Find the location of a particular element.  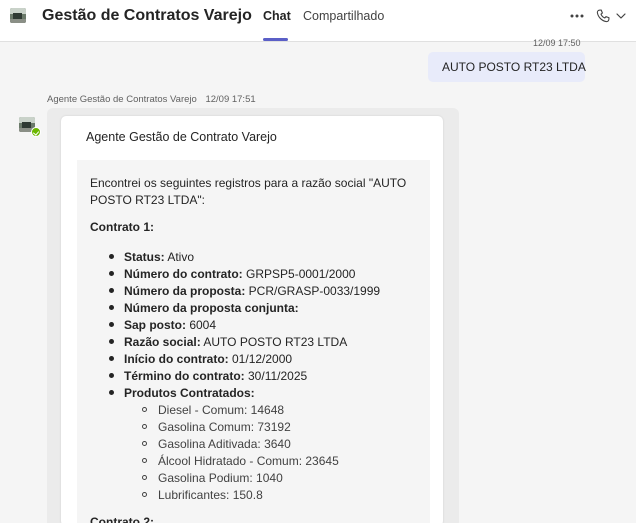

product-item: Diesel - Comum: 14648 is located at coordinates (221, 410).